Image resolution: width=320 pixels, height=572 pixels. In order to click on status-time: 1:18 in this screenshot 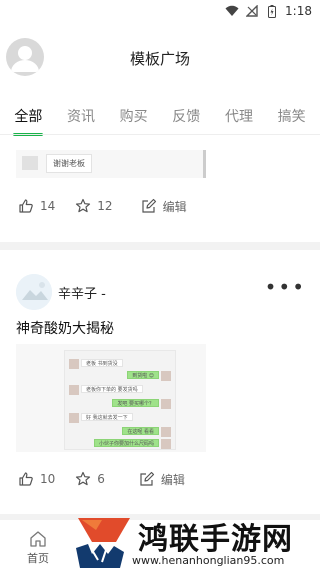, I will do `click(298, 11)`.